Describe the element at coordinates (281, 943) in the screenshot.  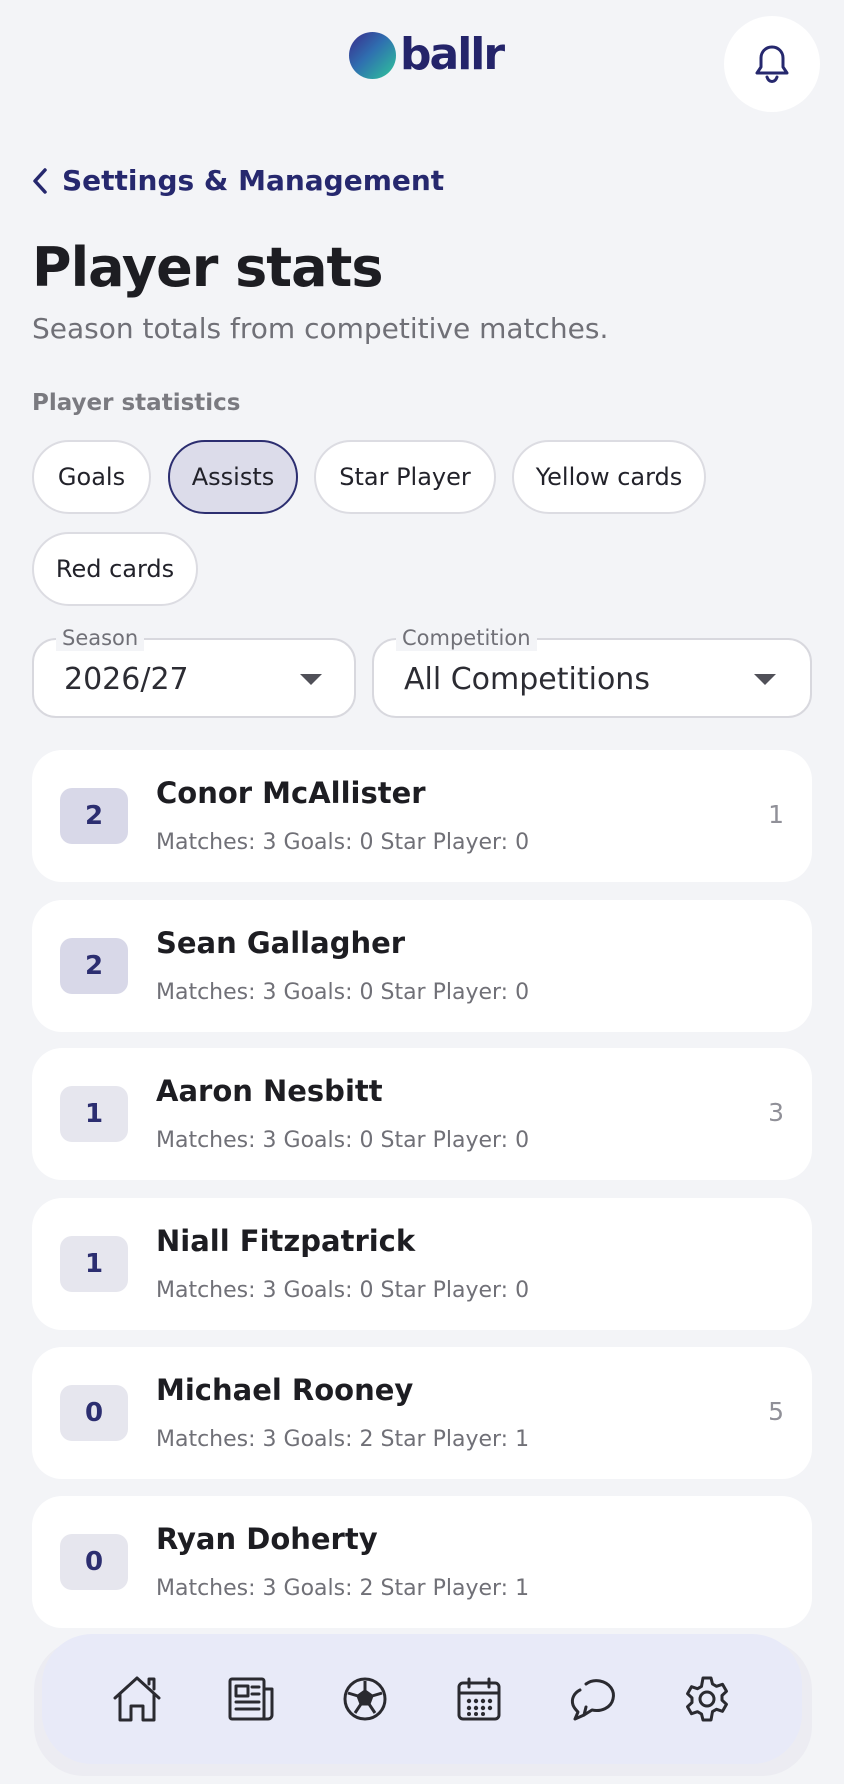
I see `player-name: Sean Gallagher` at that location.